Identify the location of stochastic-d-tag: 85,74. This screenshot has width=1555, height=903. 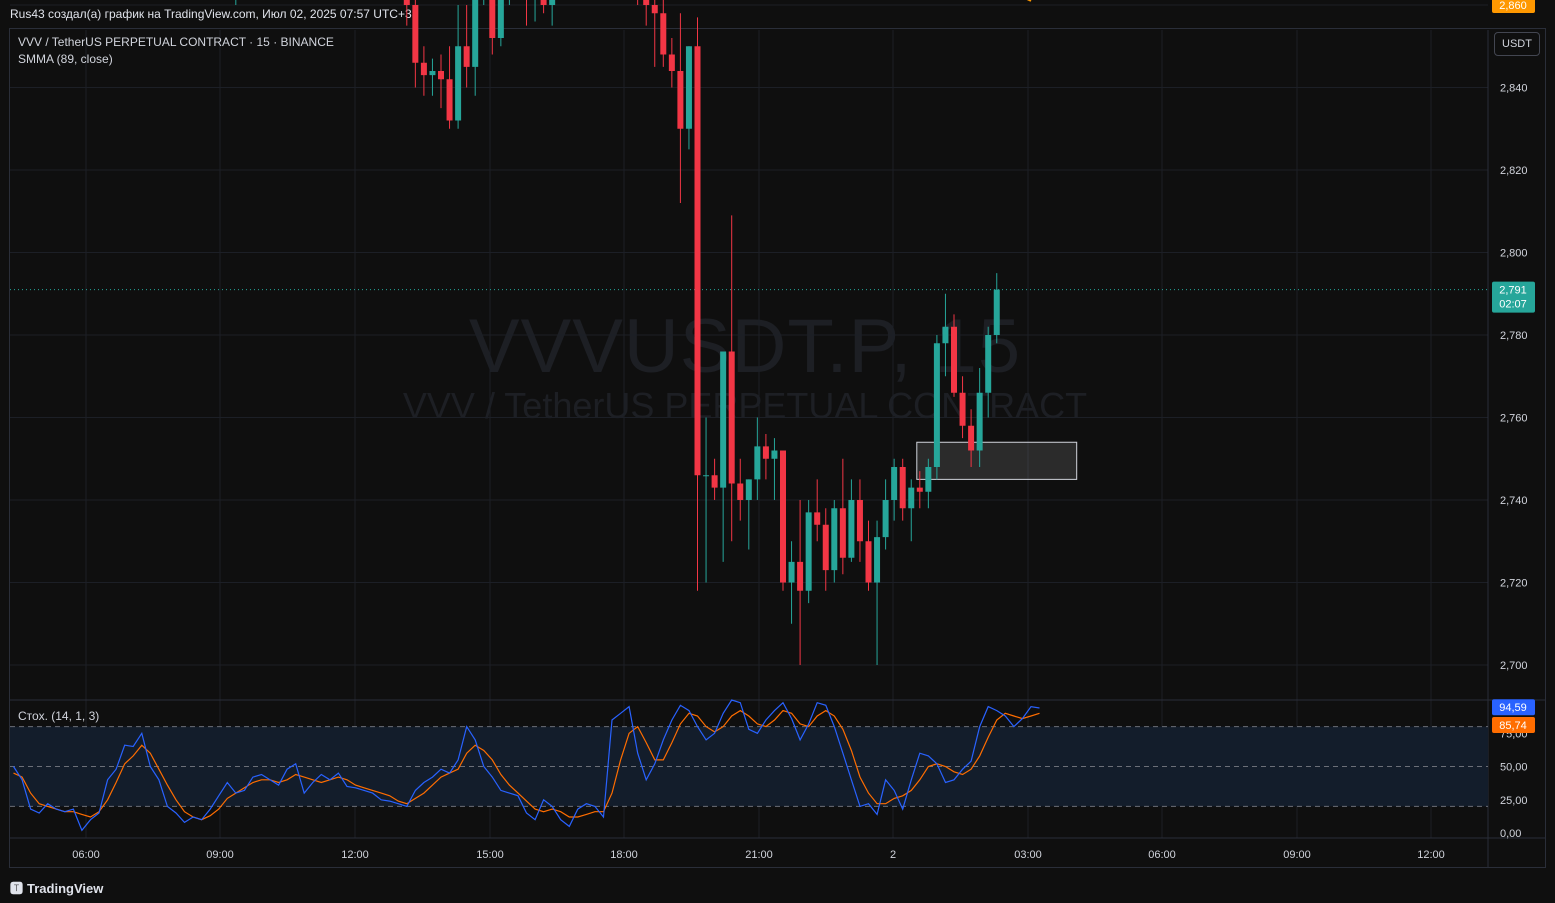
(1513, 724).